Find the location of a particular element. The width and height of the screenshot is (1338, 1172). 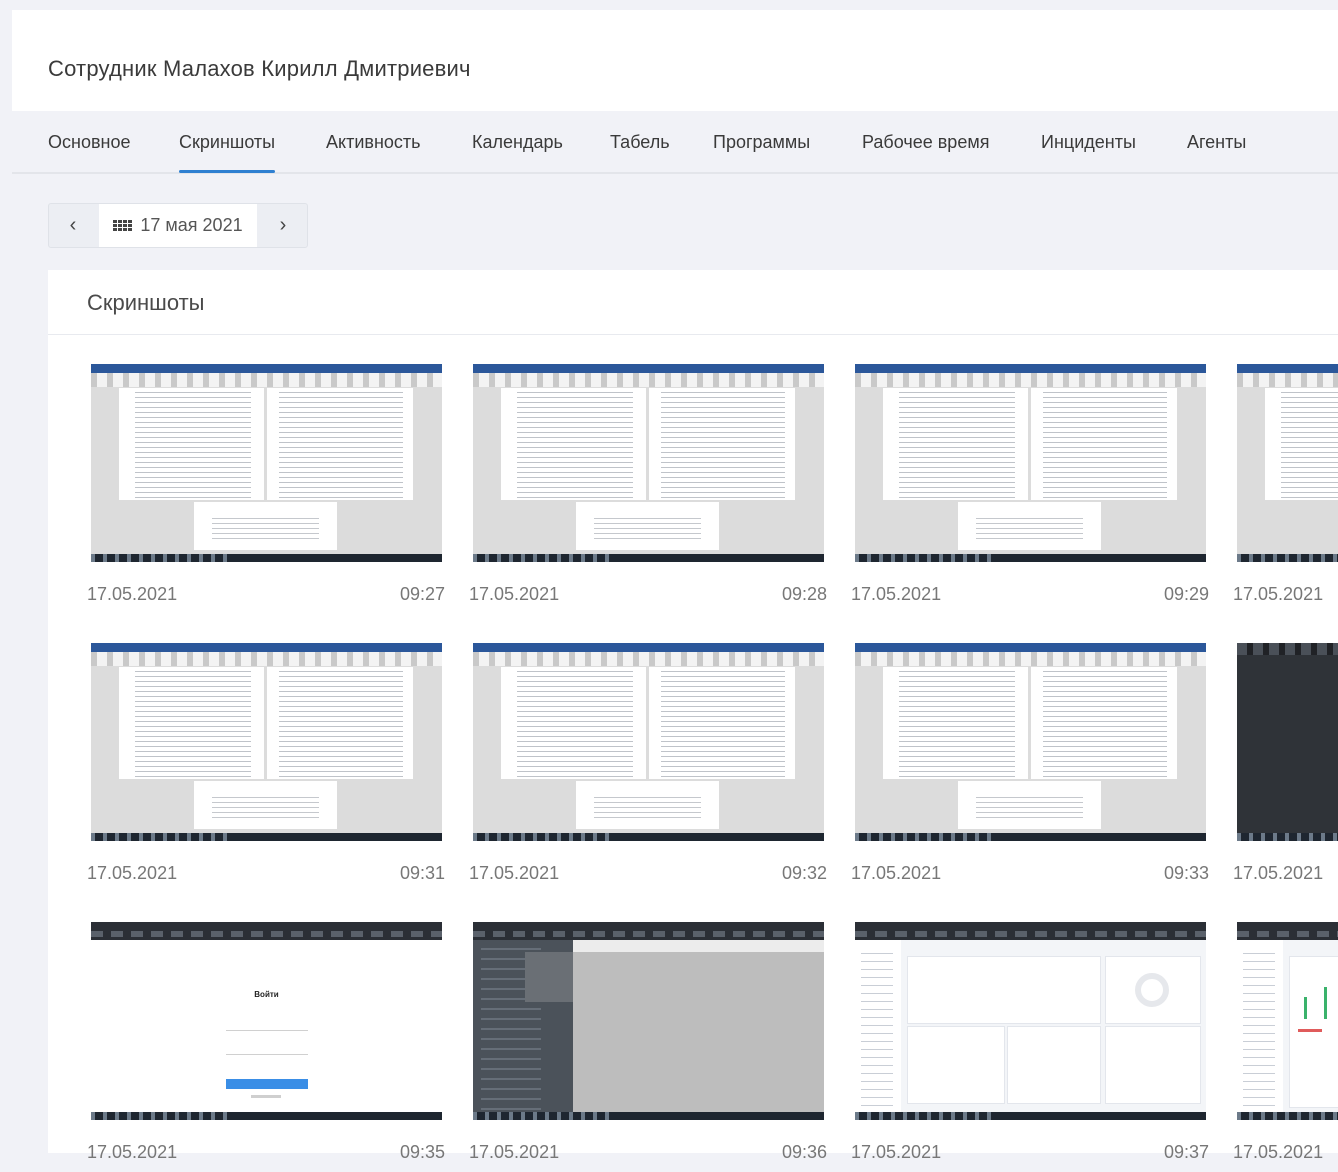

tab-calendar: Календарь is located at coordinates (517, 142).